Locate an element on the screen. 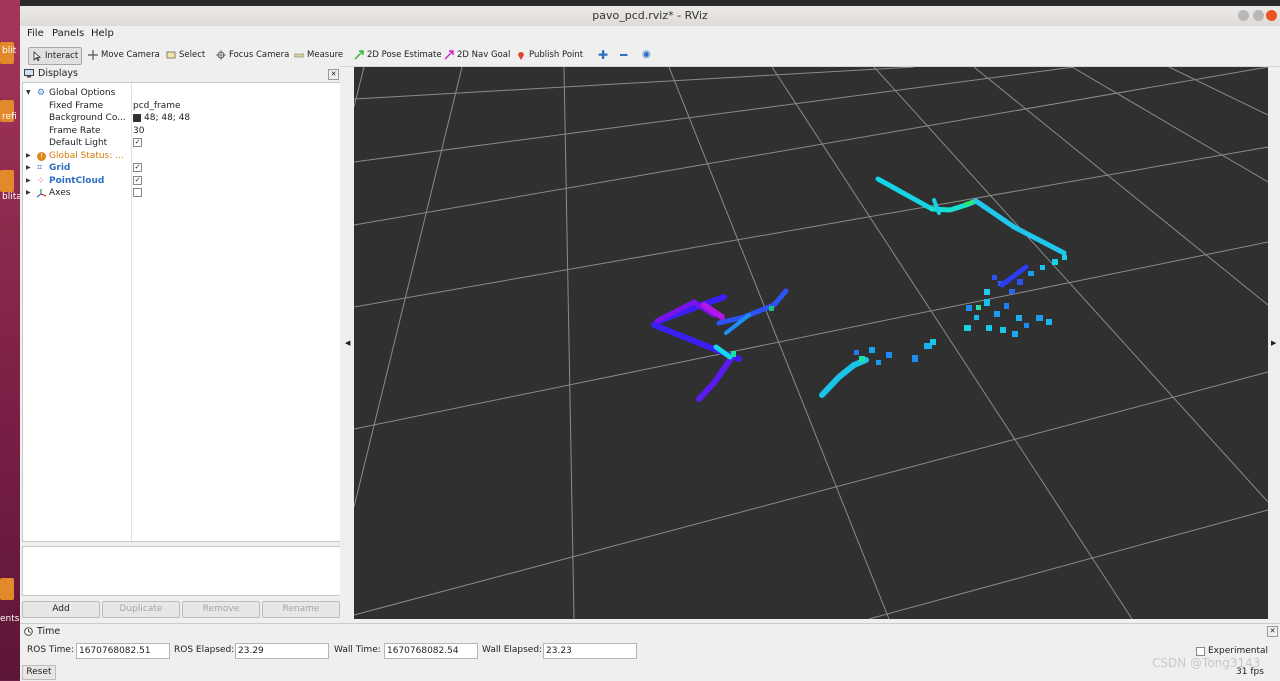  pointcloud-label: PointCloud is located at coordinates (77, 180).